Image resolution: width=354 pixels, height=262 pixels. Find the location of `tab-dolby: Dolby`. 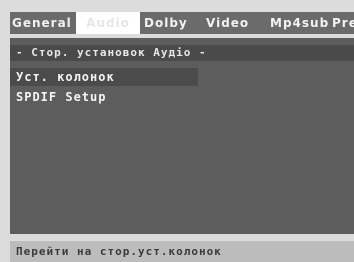

tab-dolby: Dolby is located at coordinates (170, 23).